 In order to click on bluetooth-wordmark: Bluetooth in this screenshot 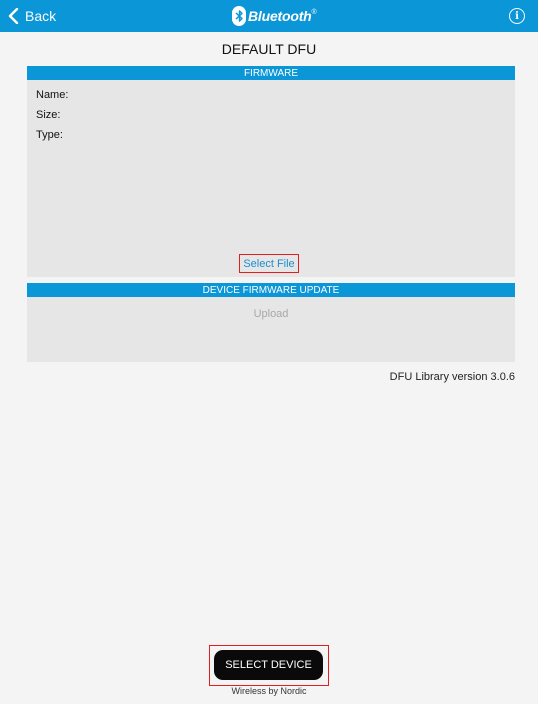, I will do `click(280, 16)`.